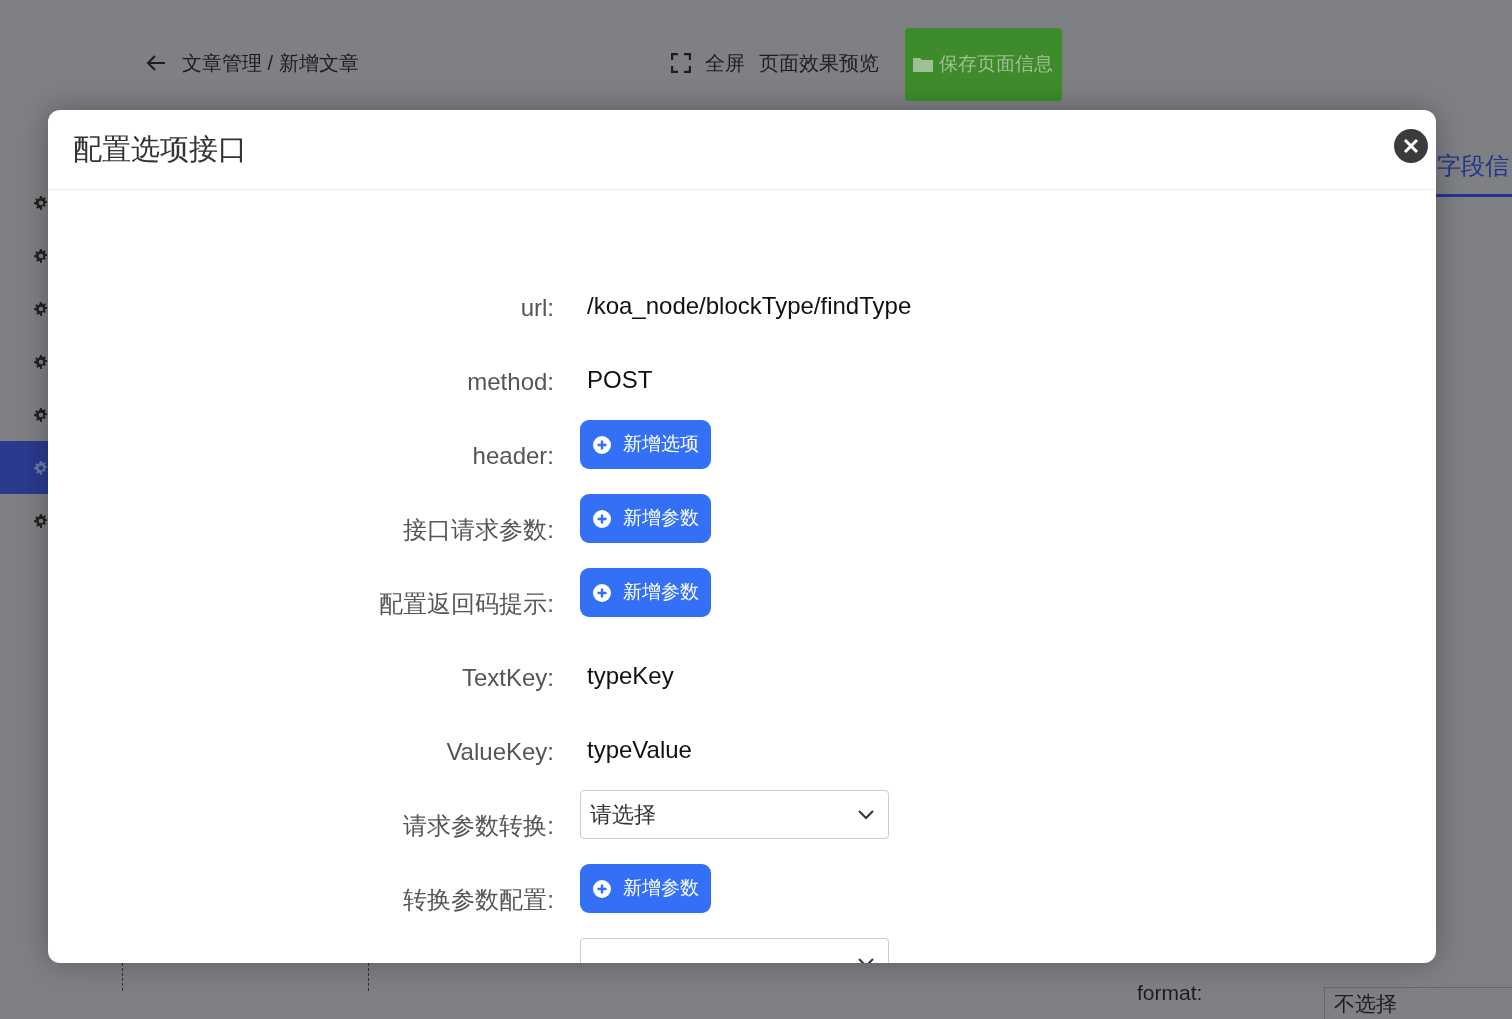 The width and height of the screenshot is (1512, 1019). Describe the element at coordinates (923, 64) in the screenshot. I see `folder-icon` at that location.